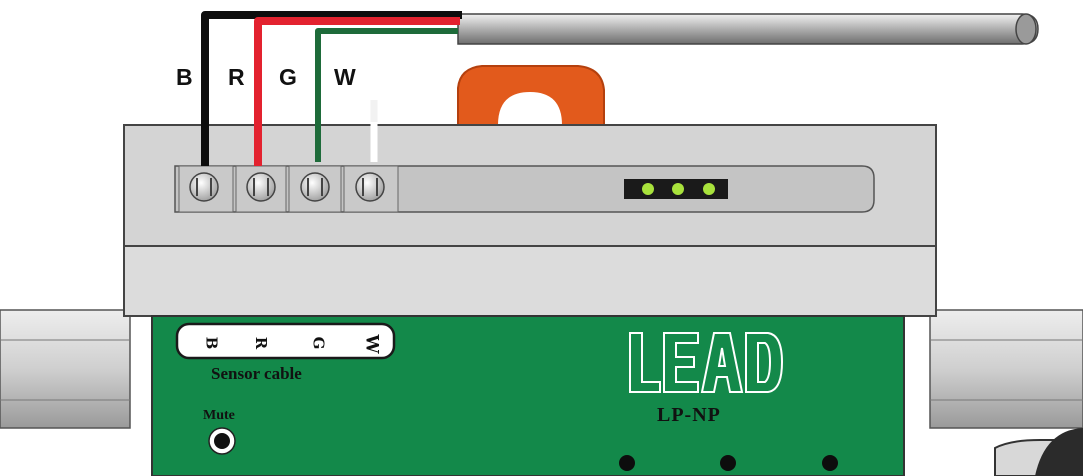 Image resolution: width=1083 pixels, height=476 pixels. Describe the element at coordinates (318, 343) in the screenshot. I see `strip-label-g: G` at that location.